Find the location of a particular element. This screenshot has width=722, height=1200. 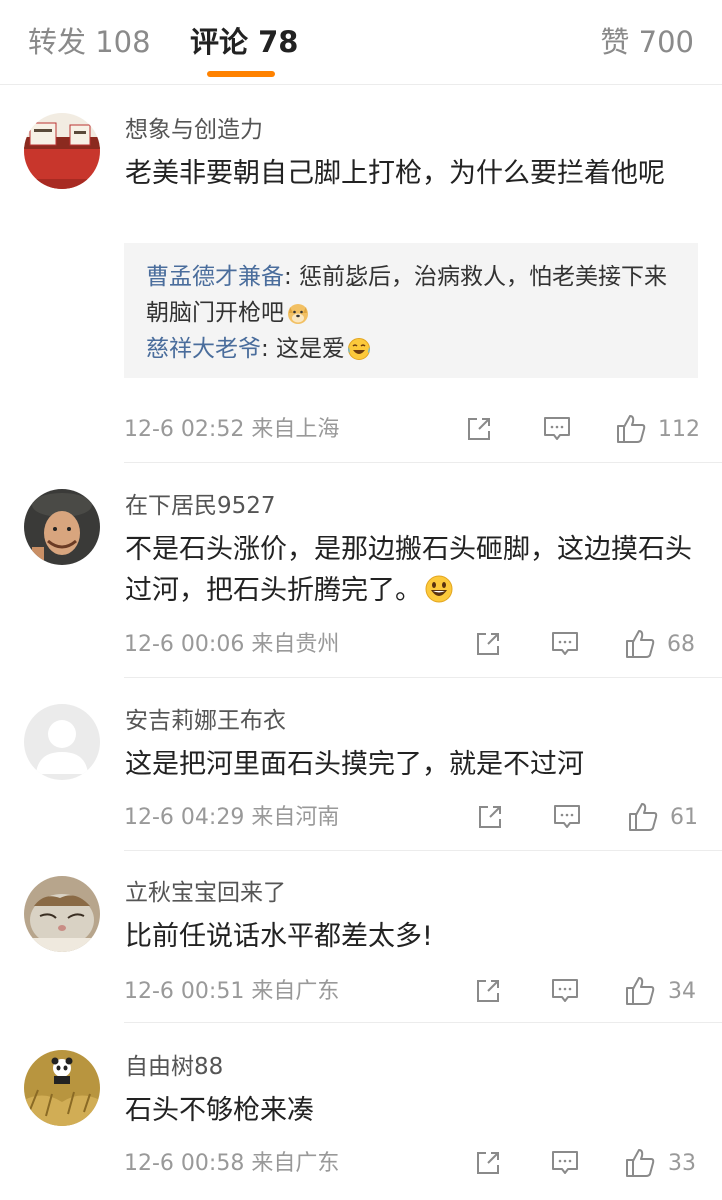

comment-meta: 12-6 00:51 来自广东 is located at coordinates (232, 991).